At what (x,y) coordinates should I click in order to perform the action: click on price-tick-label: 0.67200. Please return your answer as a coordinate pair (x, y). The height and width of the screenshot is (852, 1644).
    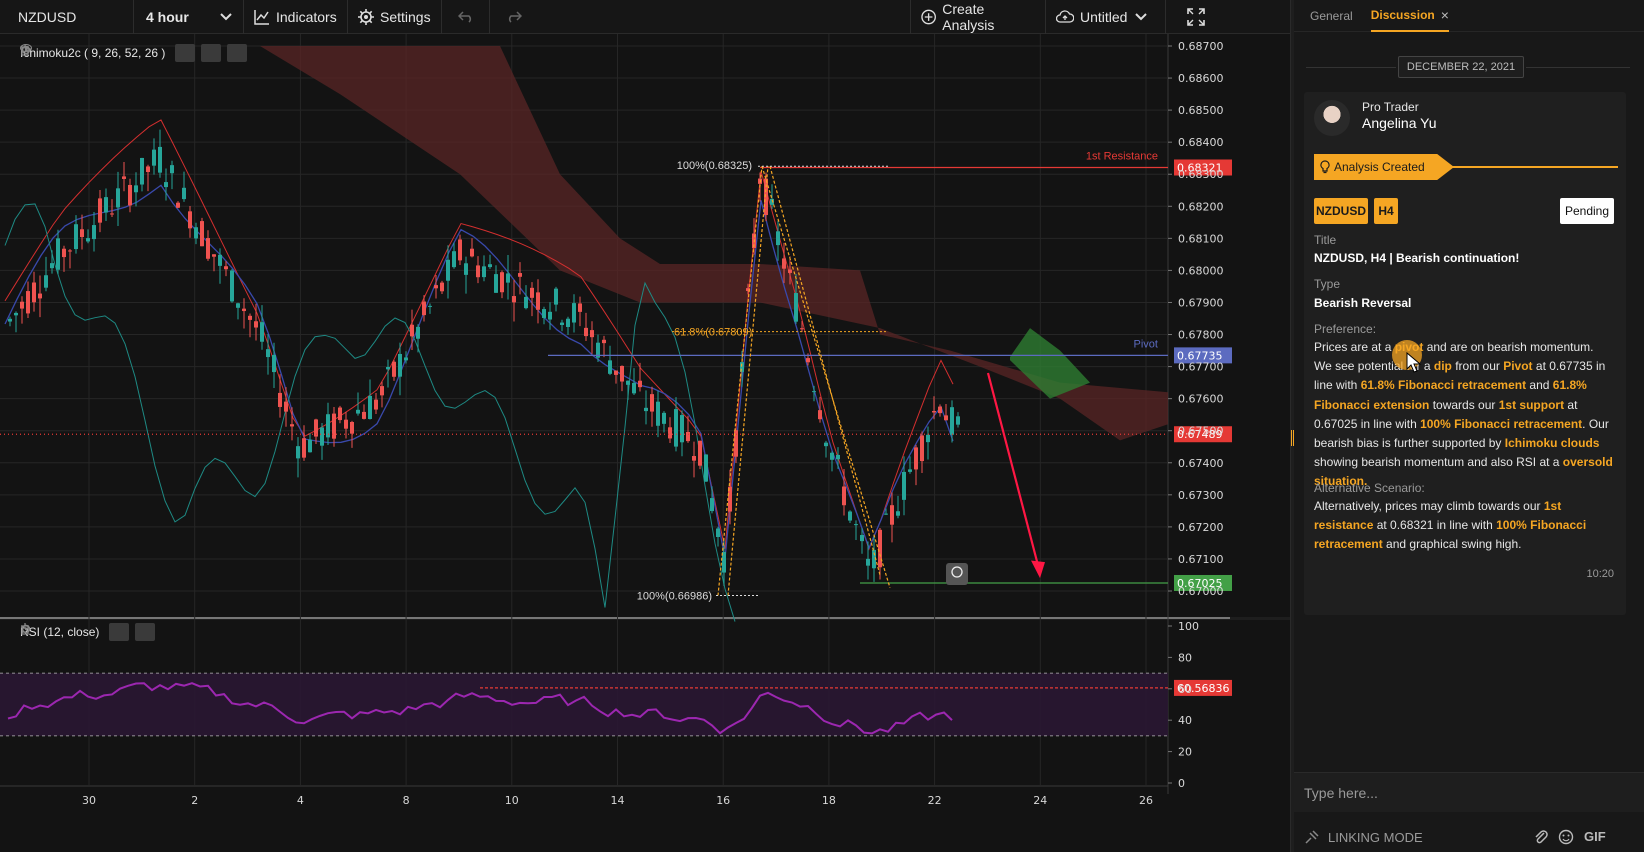
    Looking at the image, I should click on (1201, 527).